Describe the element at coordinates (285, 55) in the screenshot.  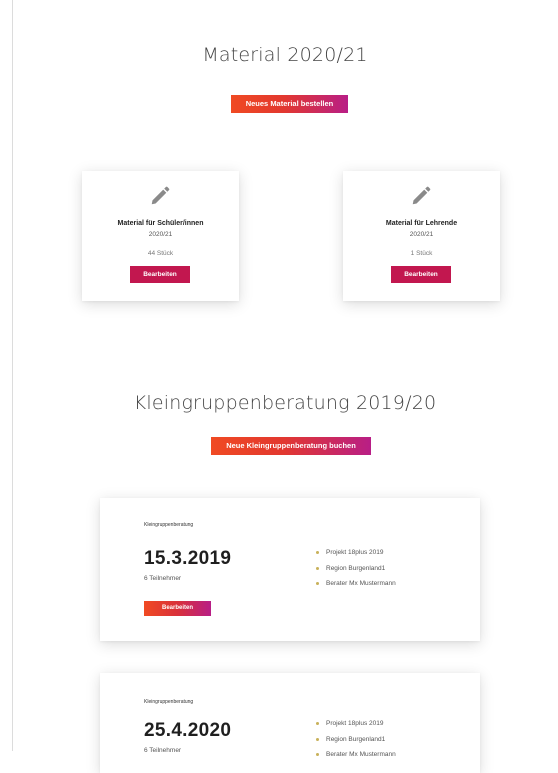
I see `material-section-title: Material 2020/21` at that location.